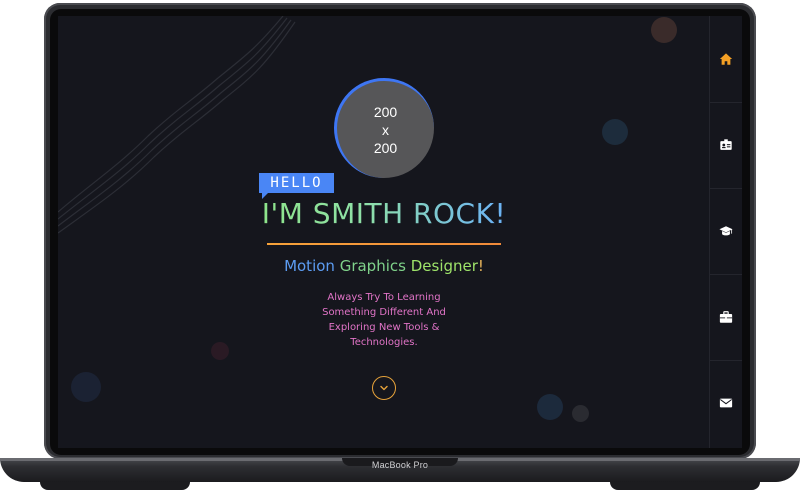 The height and width of the screenshot is (500, 800). I want to click on side-navigation, so click(725, 232).